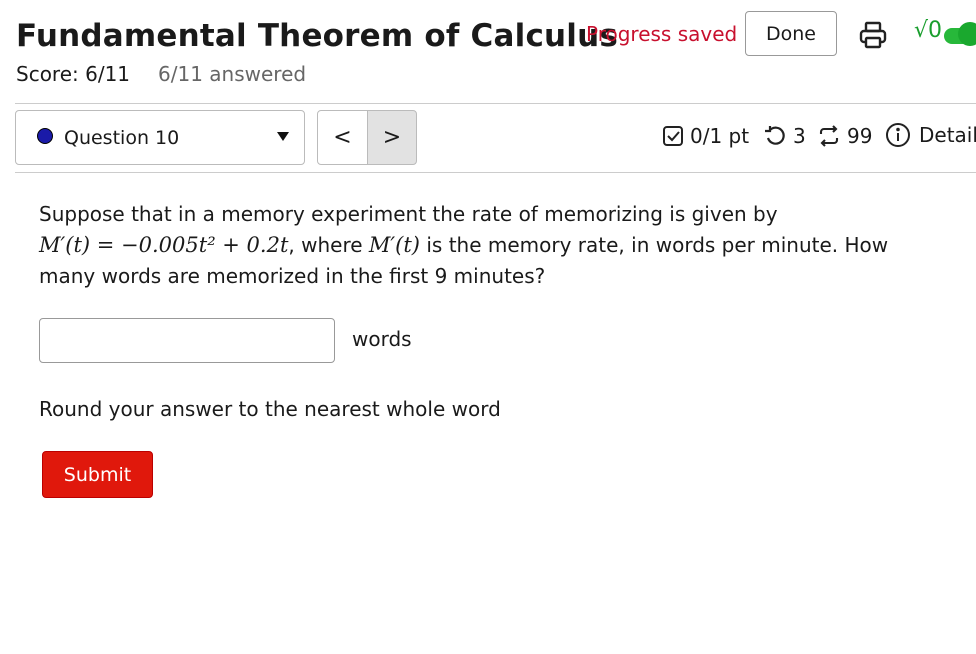 The width and height of the screenshot is (976, 654). Describe the element at coordinates (673, 136) in the screenshot. I see `checkbox-icon` at that location.